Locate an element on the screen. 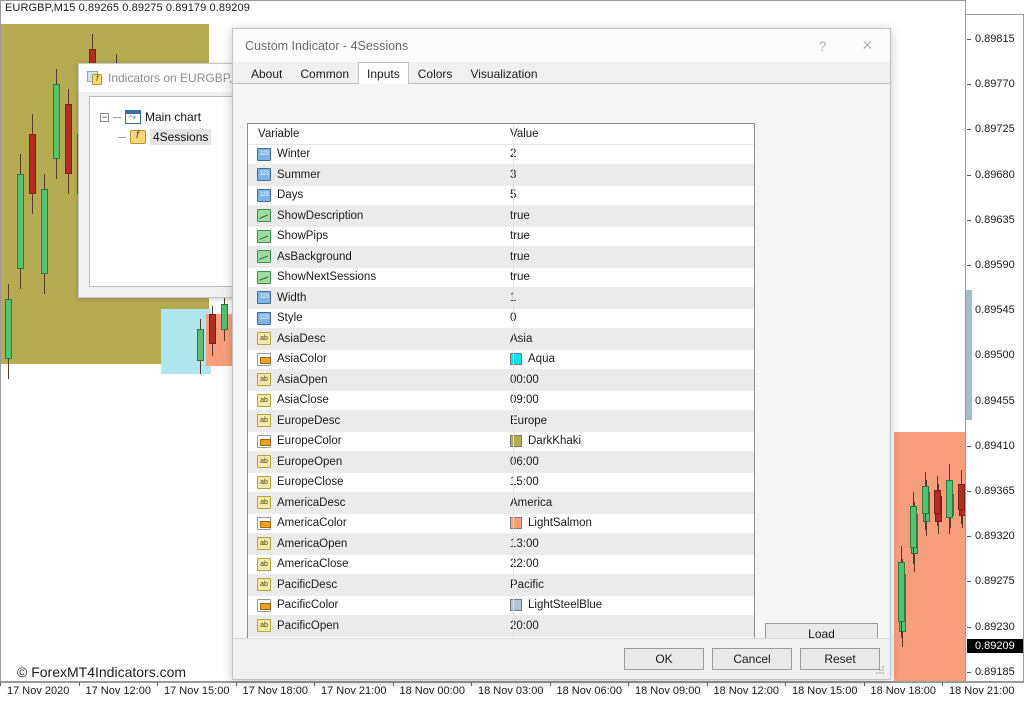  table-row: AmericaOpen 13:00 is located at coordinates (501, 544).